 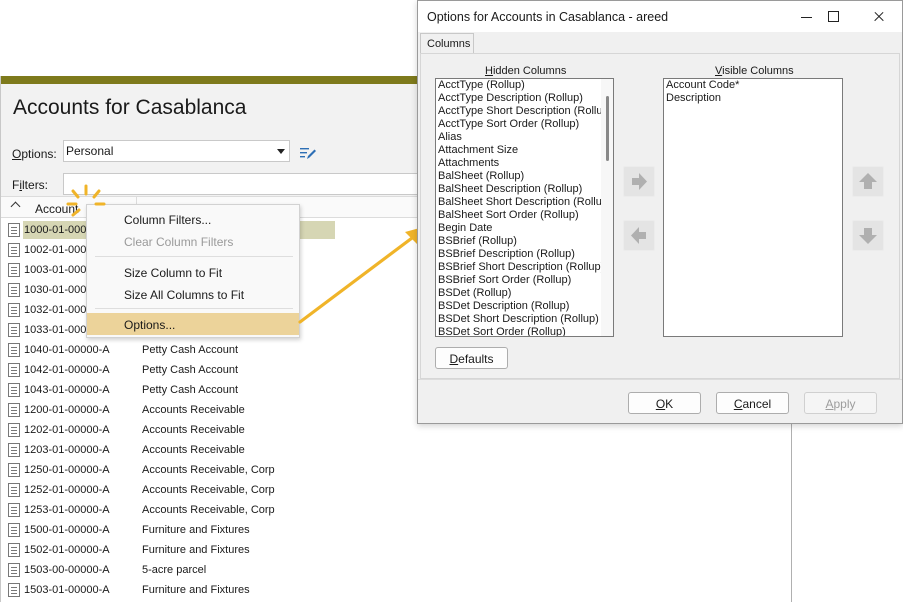 I want to click on table-row: 1503-01-00000-A Furniture and Fixtures, so click(x=396, y=590).